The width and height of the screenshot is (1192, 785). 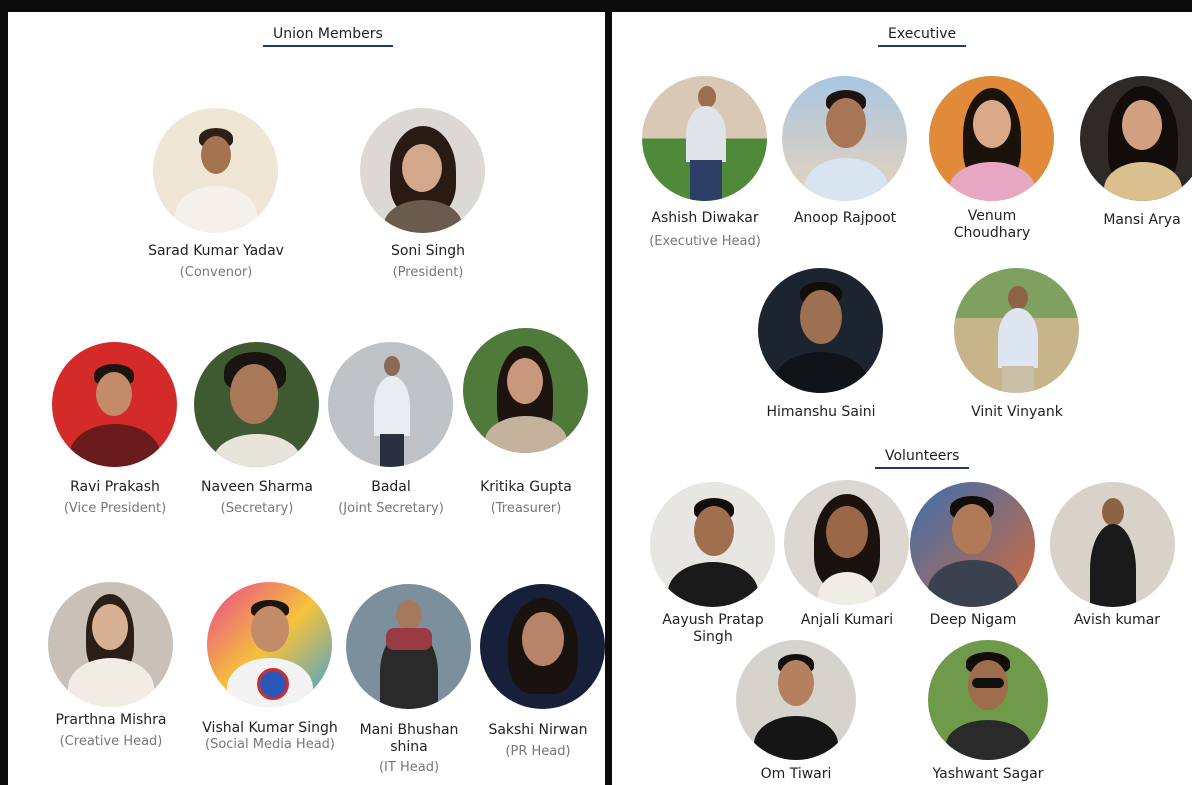 I want to click on member-role: (Convenor), so click(x=216, y=272).